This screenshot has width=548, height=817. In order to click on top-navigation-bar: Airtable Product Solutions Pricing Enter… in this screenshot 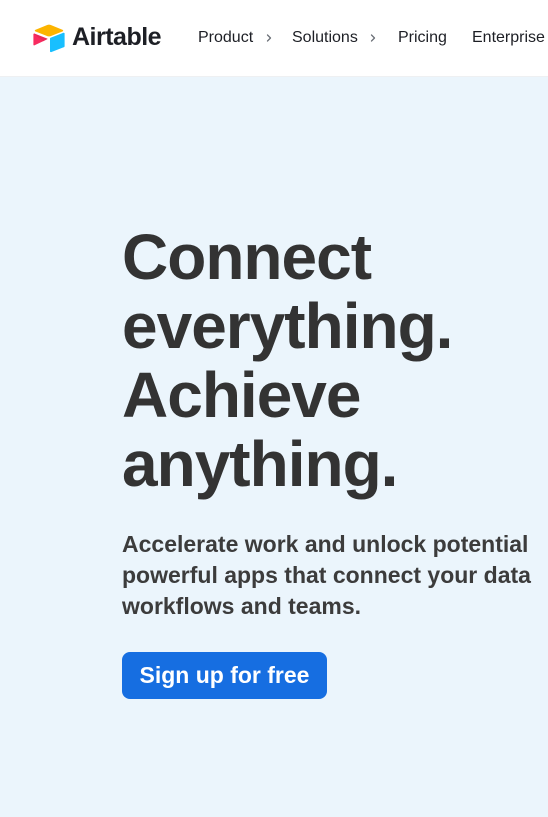, I will do `click(274, 38)`.